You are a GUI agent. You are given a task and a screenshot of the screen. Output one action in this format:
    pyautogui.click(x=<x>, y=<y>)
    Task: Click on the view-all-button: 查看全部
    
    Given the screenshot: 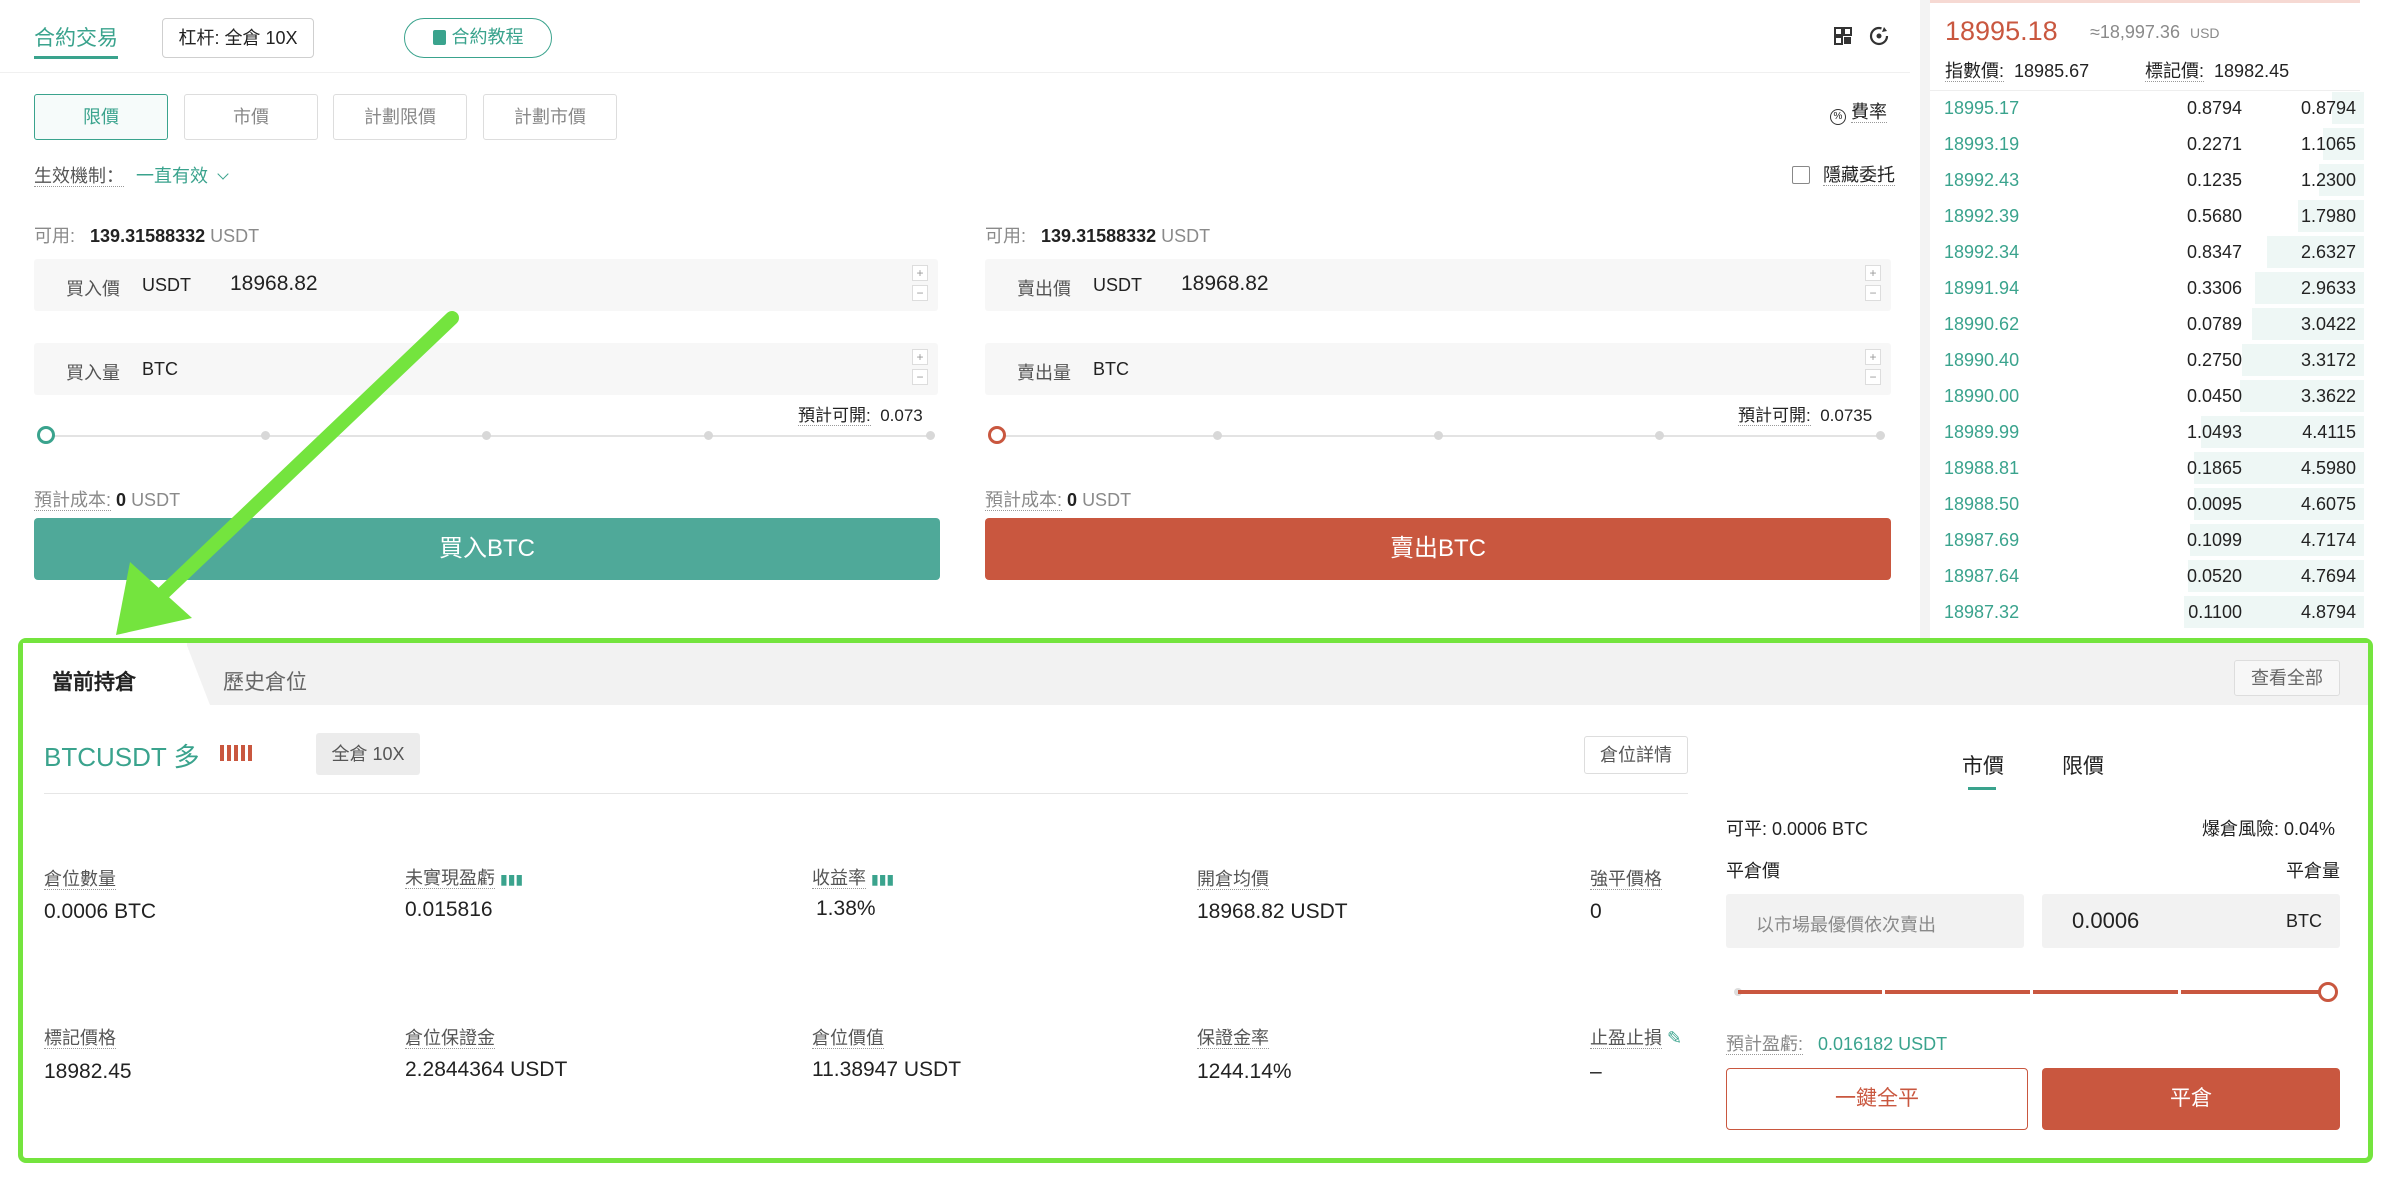 What is the action you would take?
    pyautogui.click(x=2287, y=678)
    